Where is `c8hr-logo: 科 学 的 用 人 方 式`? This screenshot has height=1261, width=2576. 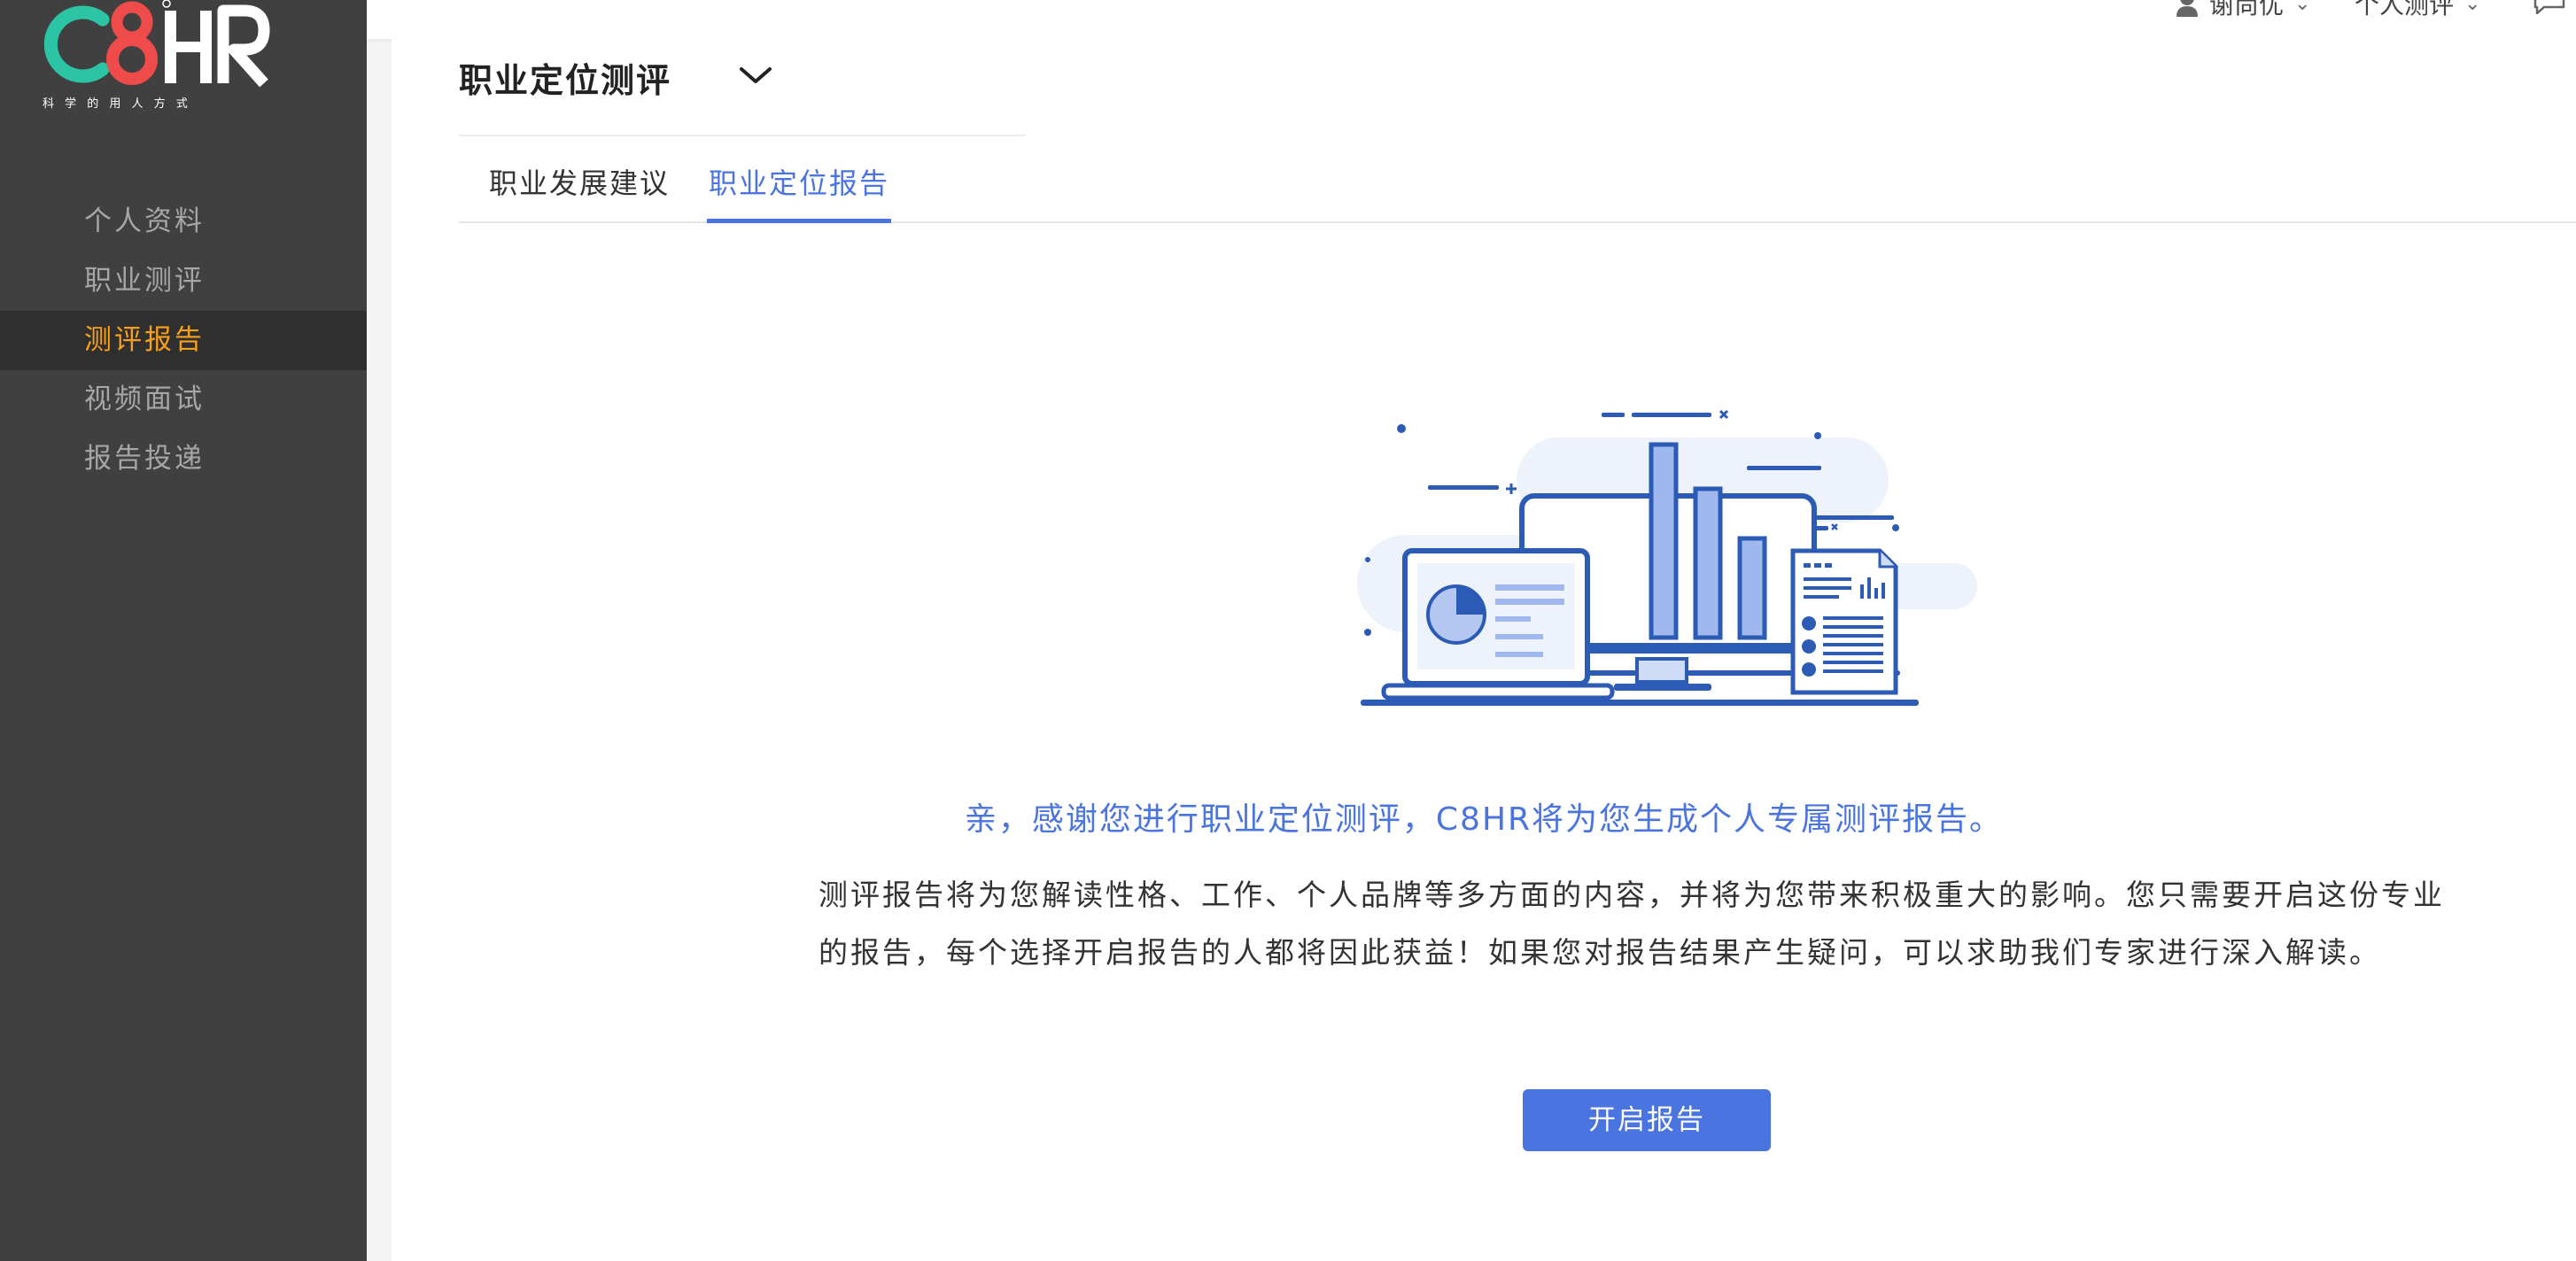 c8hr-logo: 科 学 的 用 人 方 式 is located at coordinates (165, 57).